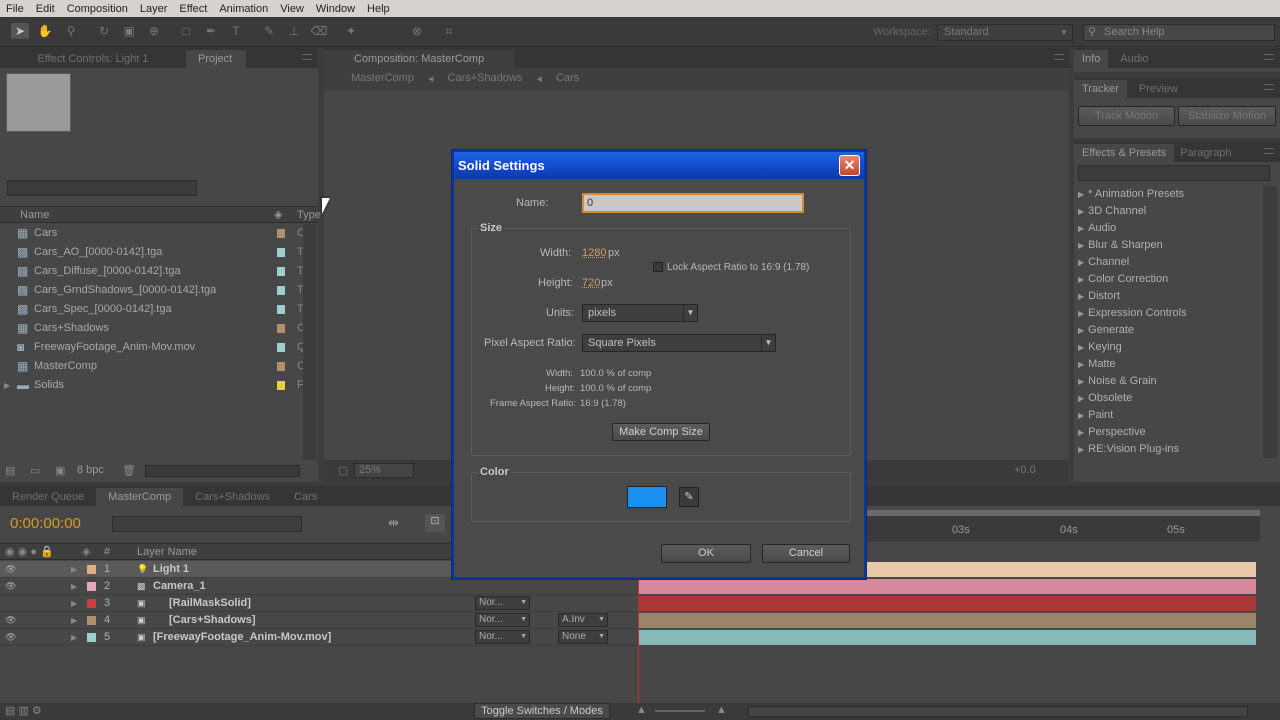  I want to click on zoom-out-icon: ▲, so click(641, 710).